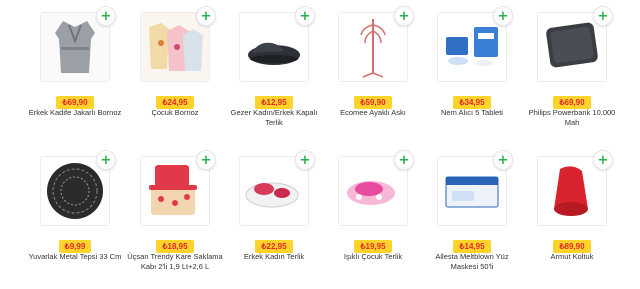 The image size is (640, 289). I want to click on product-name: Işıklı Çocuk Terlik, so click(373, 257).